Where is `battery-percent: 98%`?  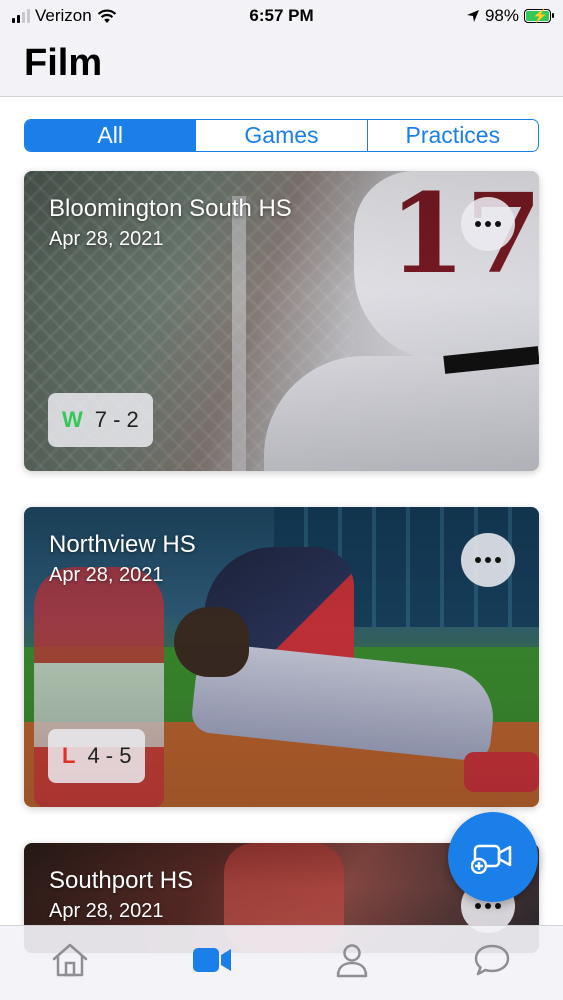
battery-percent: 98% is located at coordinates (501, 15).